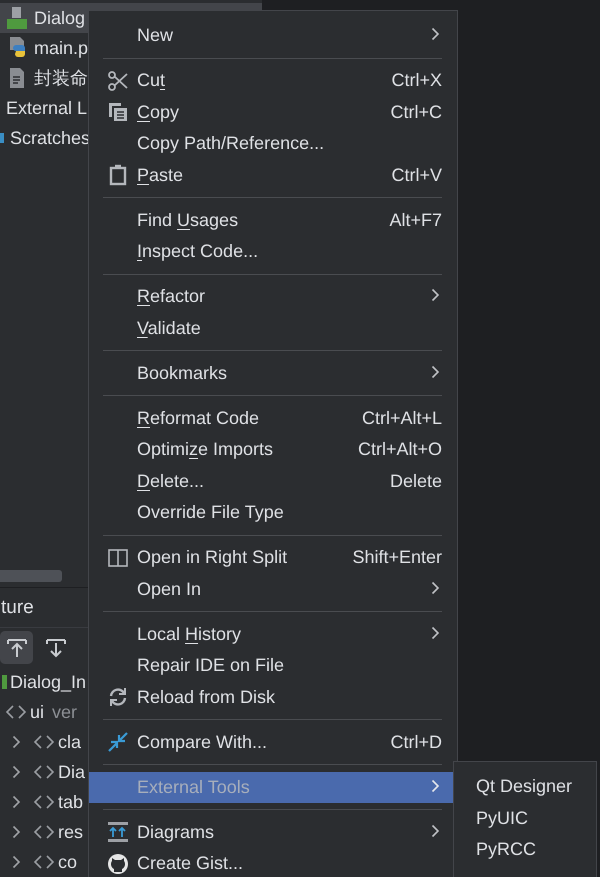 This screenshot has height=877, width=600. What do you see at coordinates (210, 513) in the screenshot?
I see `menu-item-label: Override File Type` at bounding box center [210, 513].